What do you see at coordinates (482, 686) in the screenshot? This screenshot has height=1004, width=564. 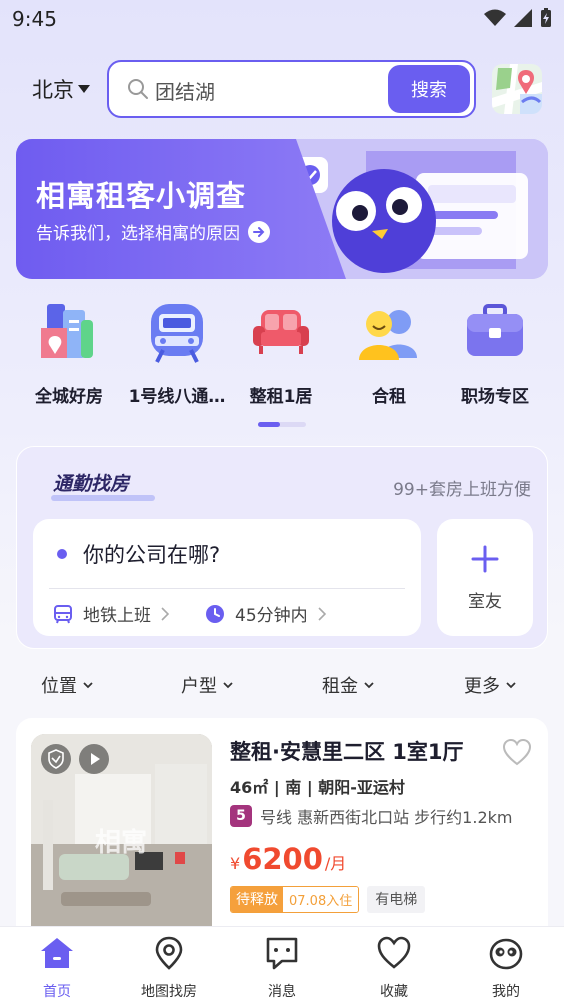 I see `filter-label: 更多` at bounding box center [482, 686].